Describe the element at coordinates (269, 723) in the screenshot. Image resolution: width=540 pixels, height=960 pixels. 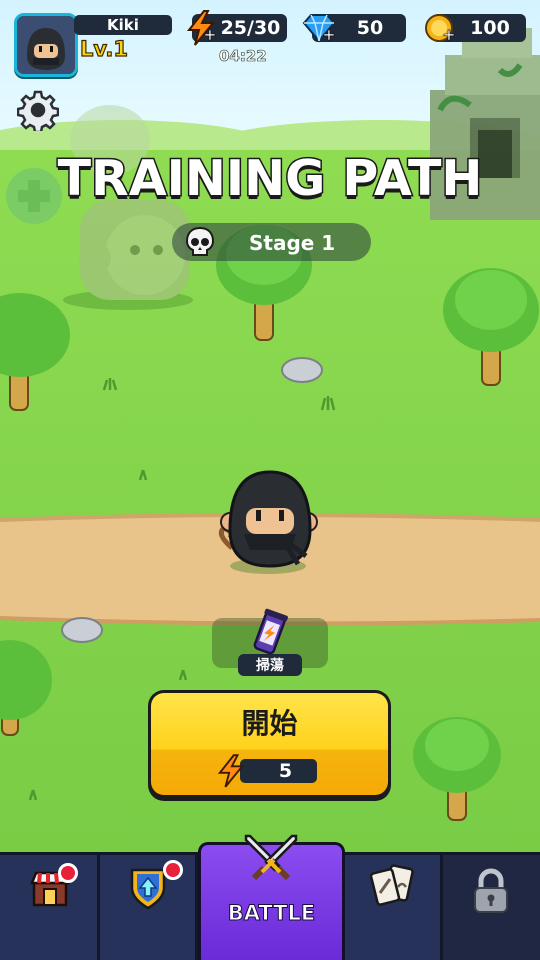
I see `start-button-label: 開始` at that location.